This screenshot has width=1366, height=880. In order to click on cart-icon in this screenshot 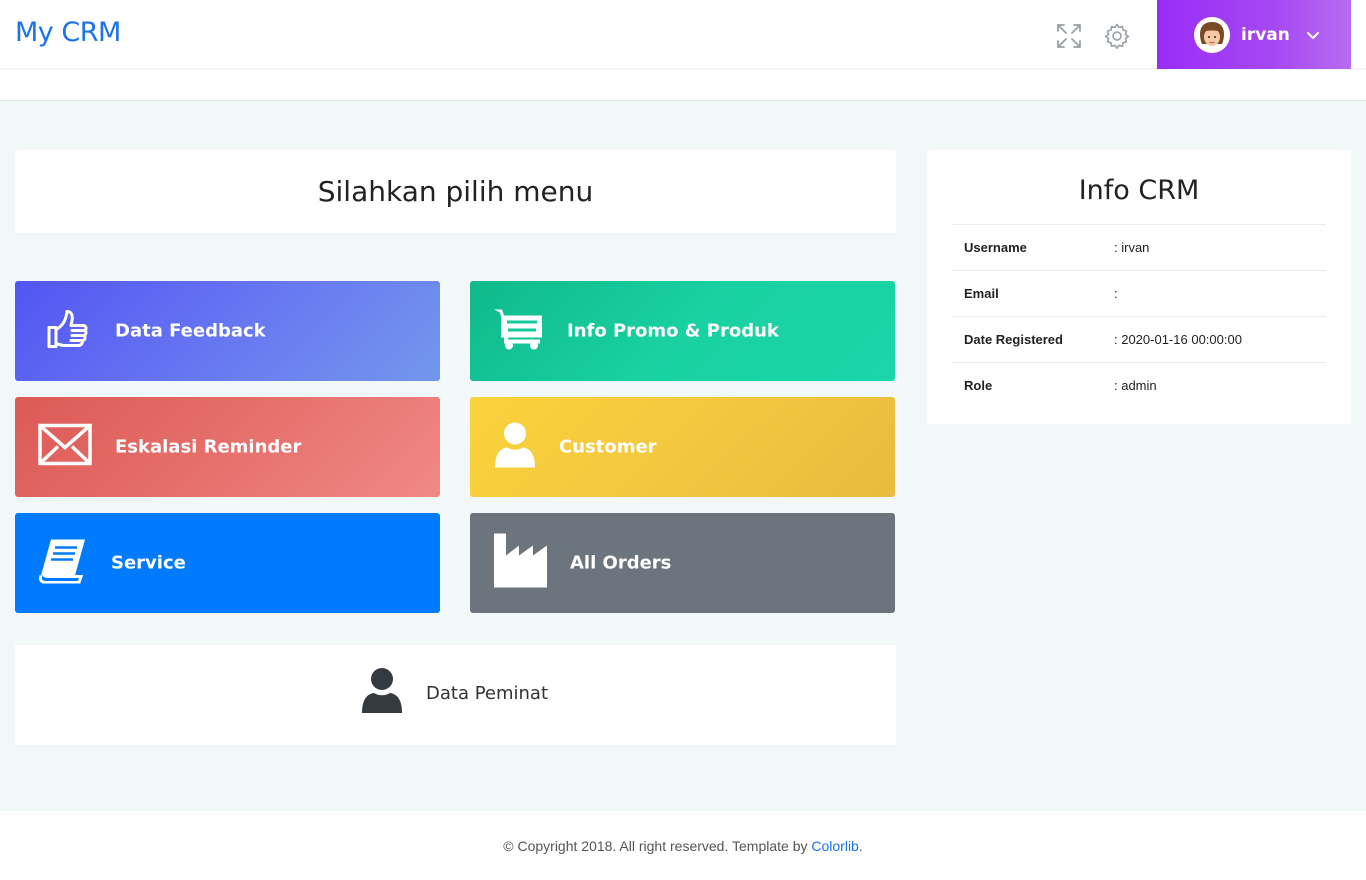, I will do `click(518, 331)`.